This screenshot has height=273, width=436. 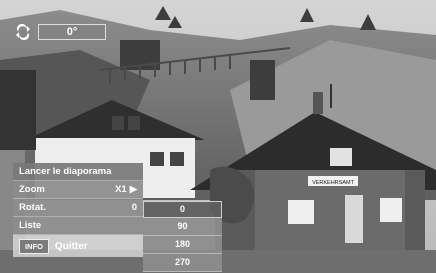 What do you see at coordinates (32, 189) in the screenshot?
I see `menu-item-label: Zoom` at bounding box center [32, 189].